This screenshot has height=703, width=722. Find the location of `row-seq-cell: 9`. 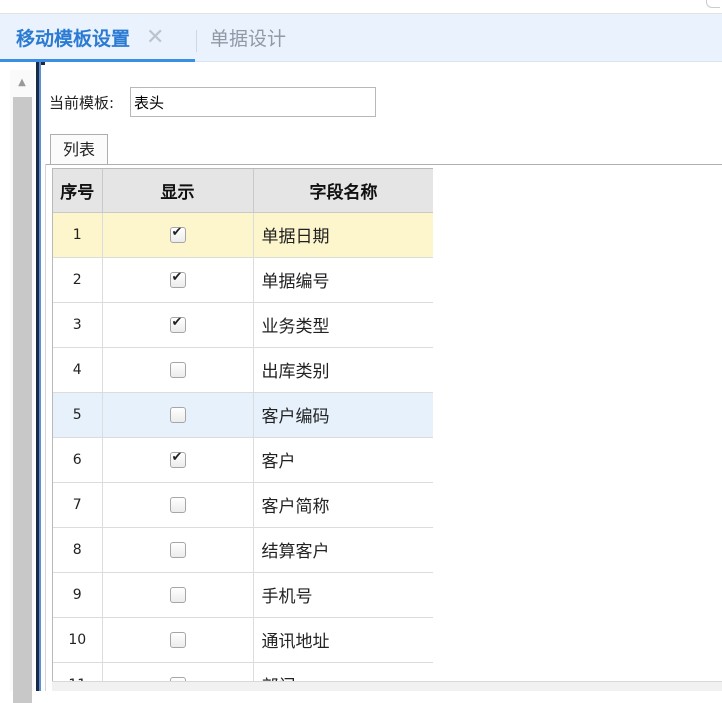

row-seq-cell: 9 is located at coordinates (78, 595).